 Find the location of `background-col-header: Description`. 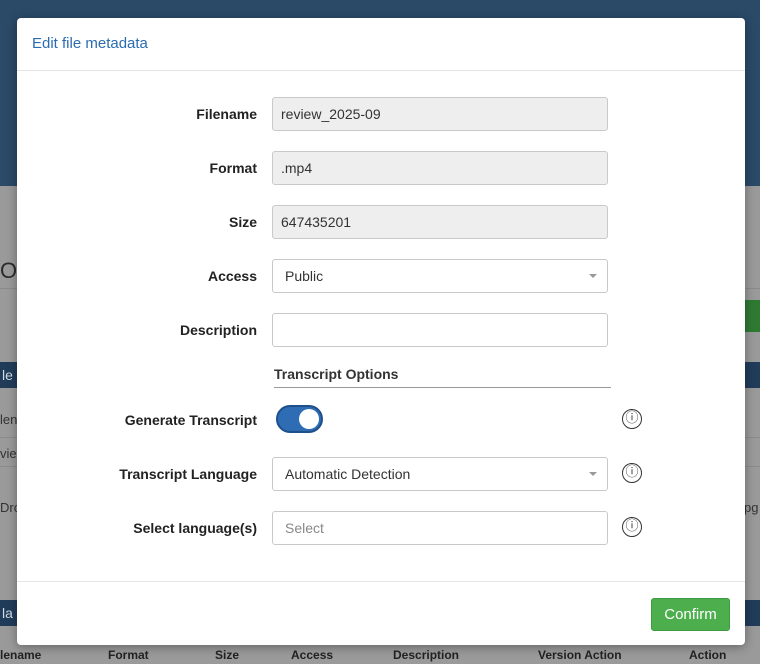

background-col-header: Description is located at coordinates (426, 655).